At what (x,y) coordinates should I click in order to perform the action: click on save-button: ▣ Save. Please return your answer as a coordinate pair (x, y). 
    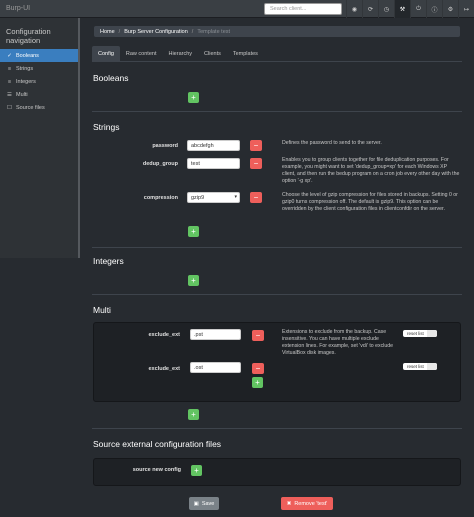
    Looking at the image, I should click on (204, 503).